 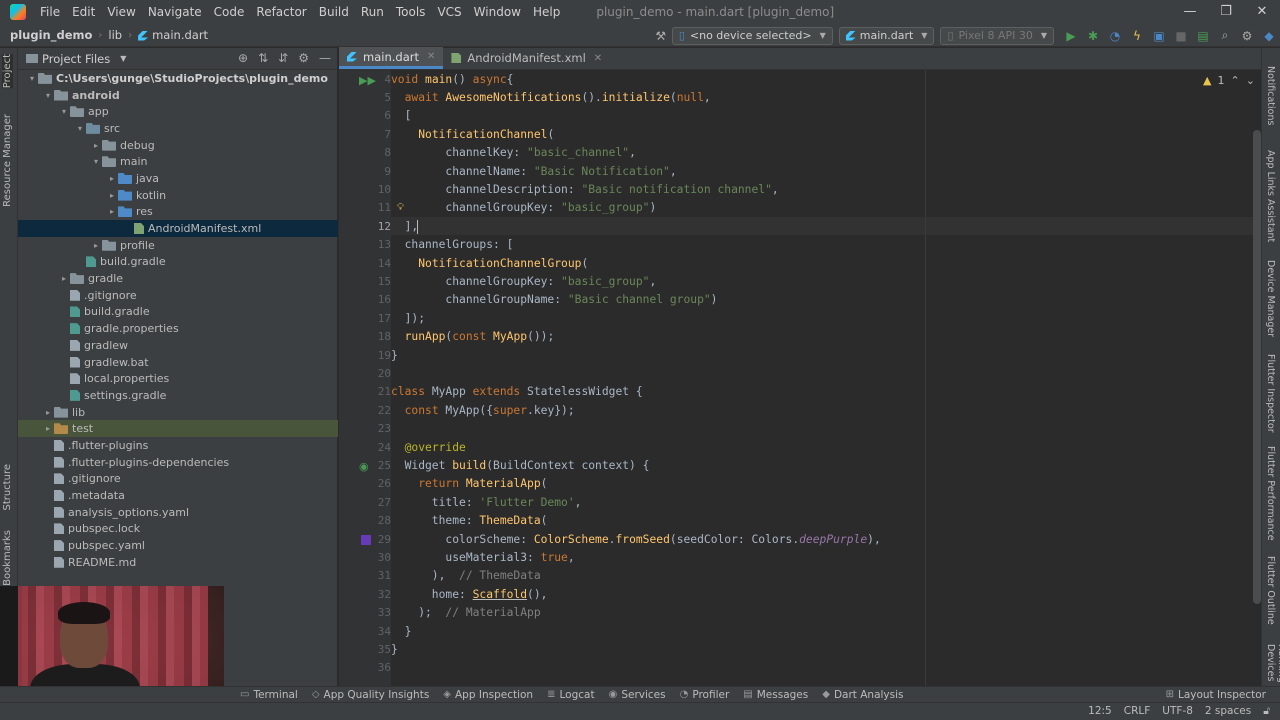 I want to click on line-number: 14, so click(x=369, y=264).